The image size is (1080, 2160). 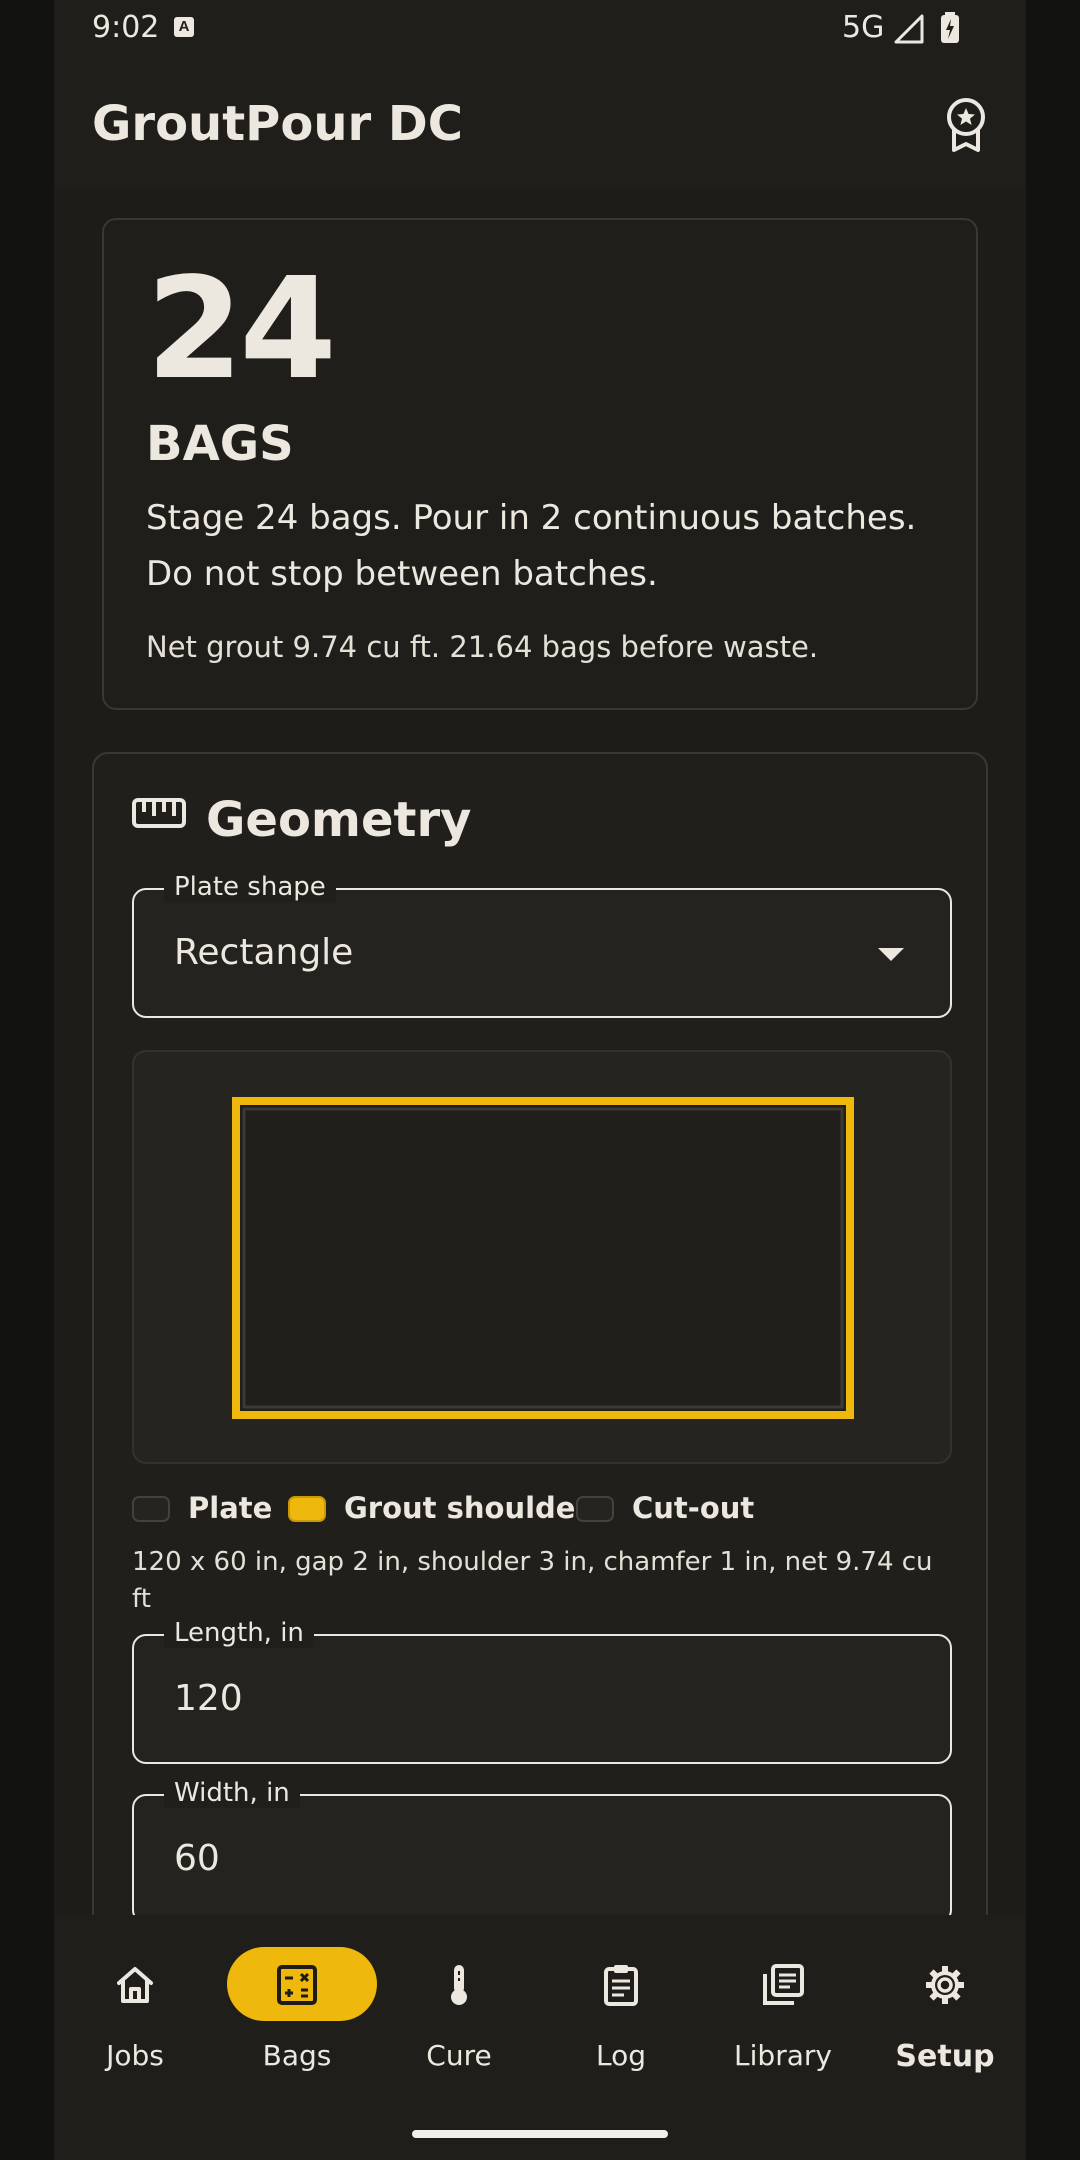 I want to click on plate-shape-label: Plate shape, so click(x=250, y=887).